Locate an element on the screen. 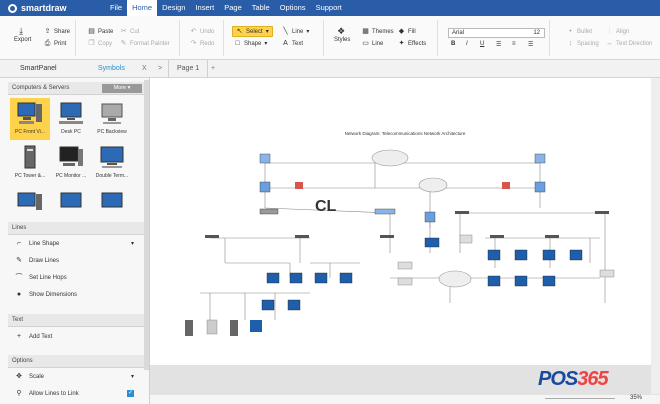  paste-label: Paste is located at coordinates (106, 31).